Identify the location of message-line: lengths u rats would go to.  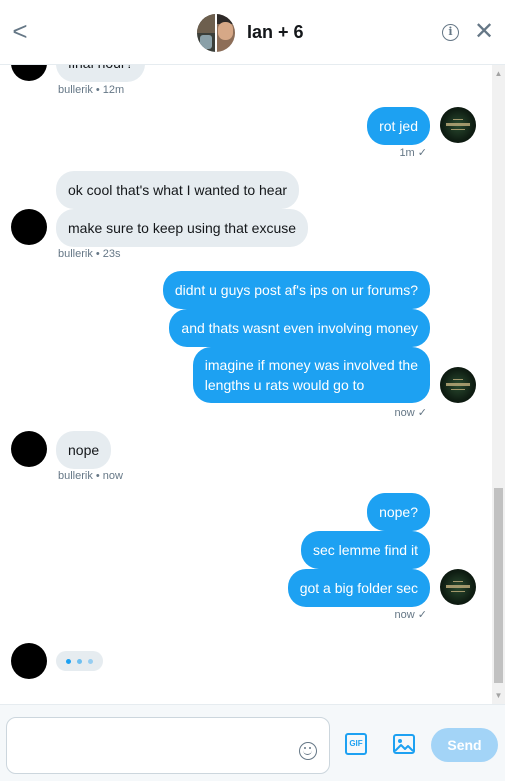
(284, 385).